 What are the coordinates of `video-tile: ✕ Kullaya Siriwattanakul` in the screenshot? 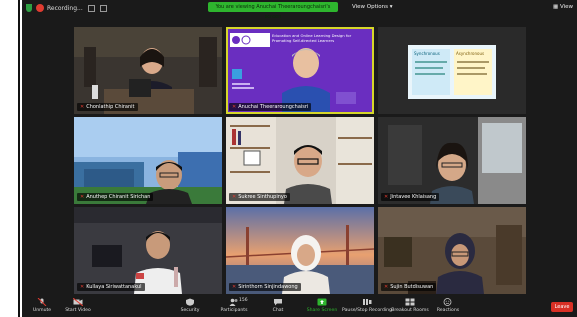 It's located at (148, 250).